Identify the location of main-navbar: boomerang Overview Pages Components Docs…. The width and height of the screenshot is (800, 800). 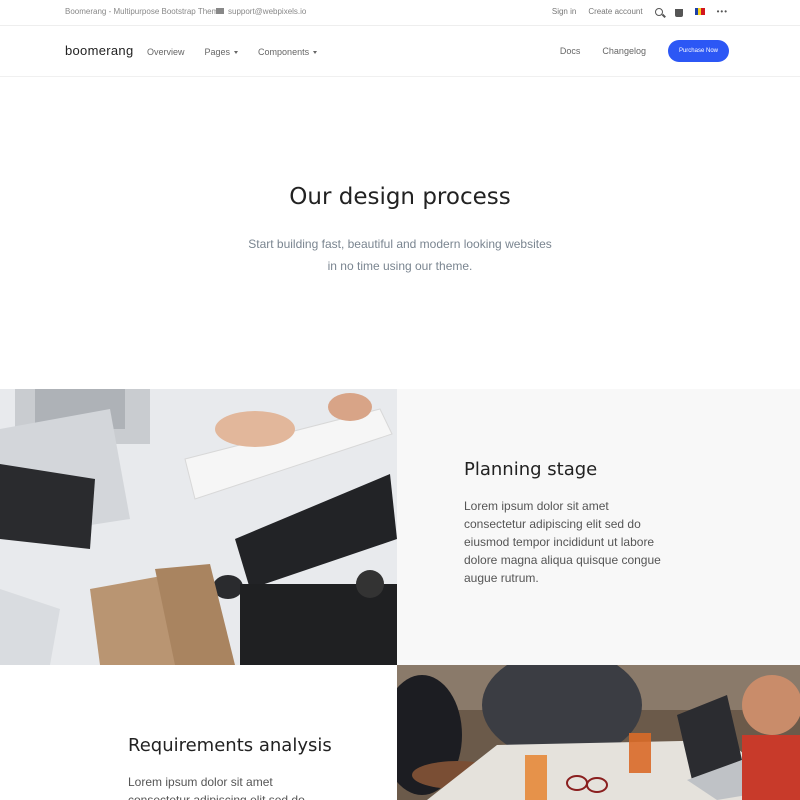
(400, 52).